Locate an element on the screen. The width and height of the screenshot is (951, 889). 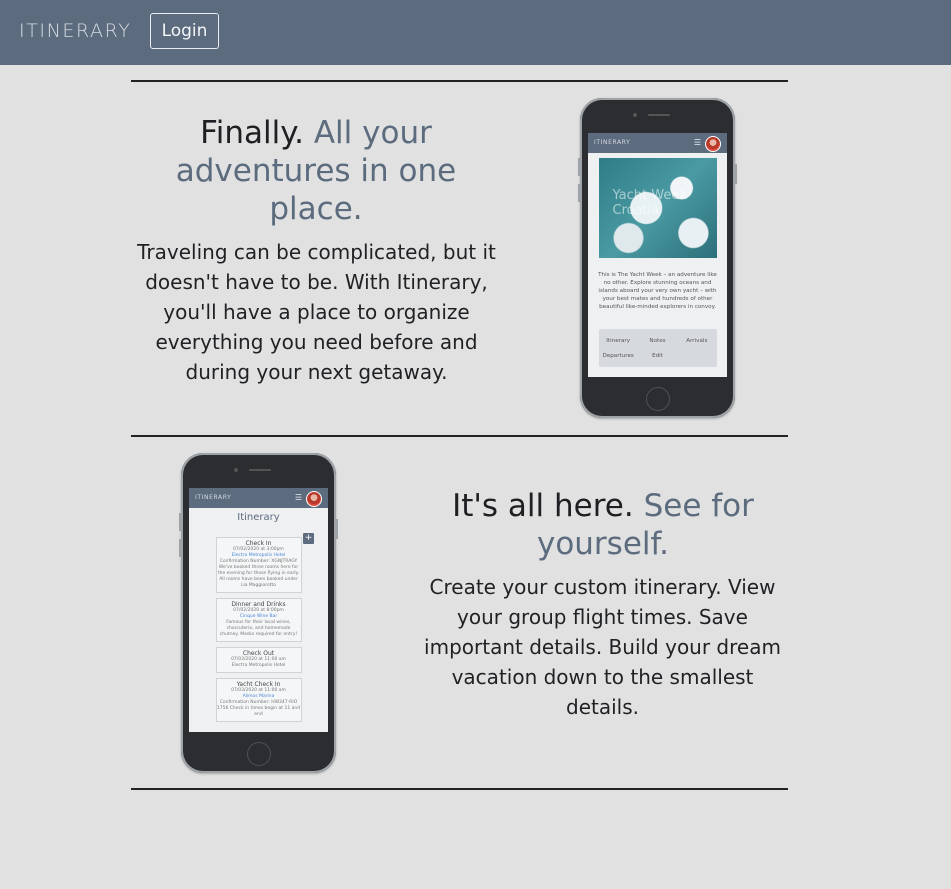
trip-link: Edit is located at coordinates (657, 355).